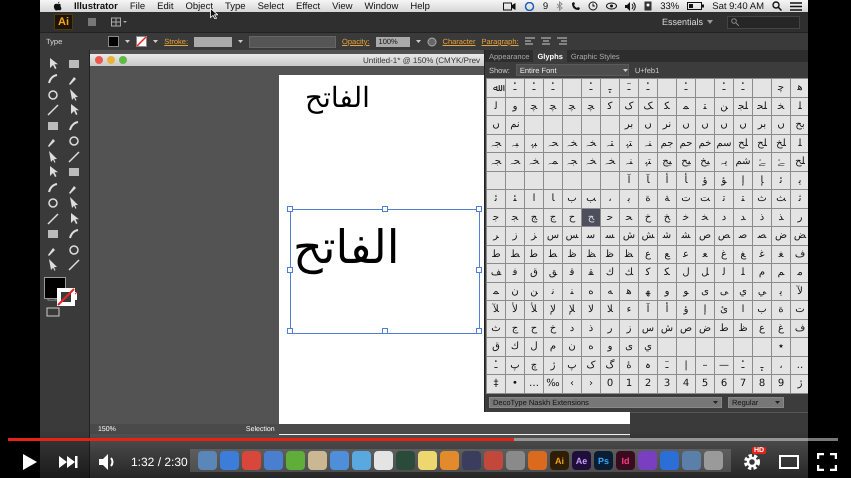 The image size is (851, 478). What do you see at coordinates (572, 328) in the screenshot?
I see `glyph-cell: د` at bounding box center [572, 328].